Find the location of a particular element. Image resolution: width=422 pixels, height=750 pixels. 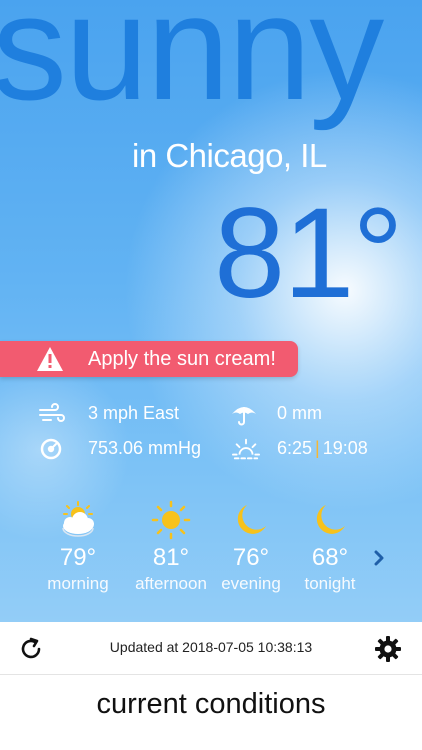

forecast-temp: 76° is located at coordinates (251, 557).